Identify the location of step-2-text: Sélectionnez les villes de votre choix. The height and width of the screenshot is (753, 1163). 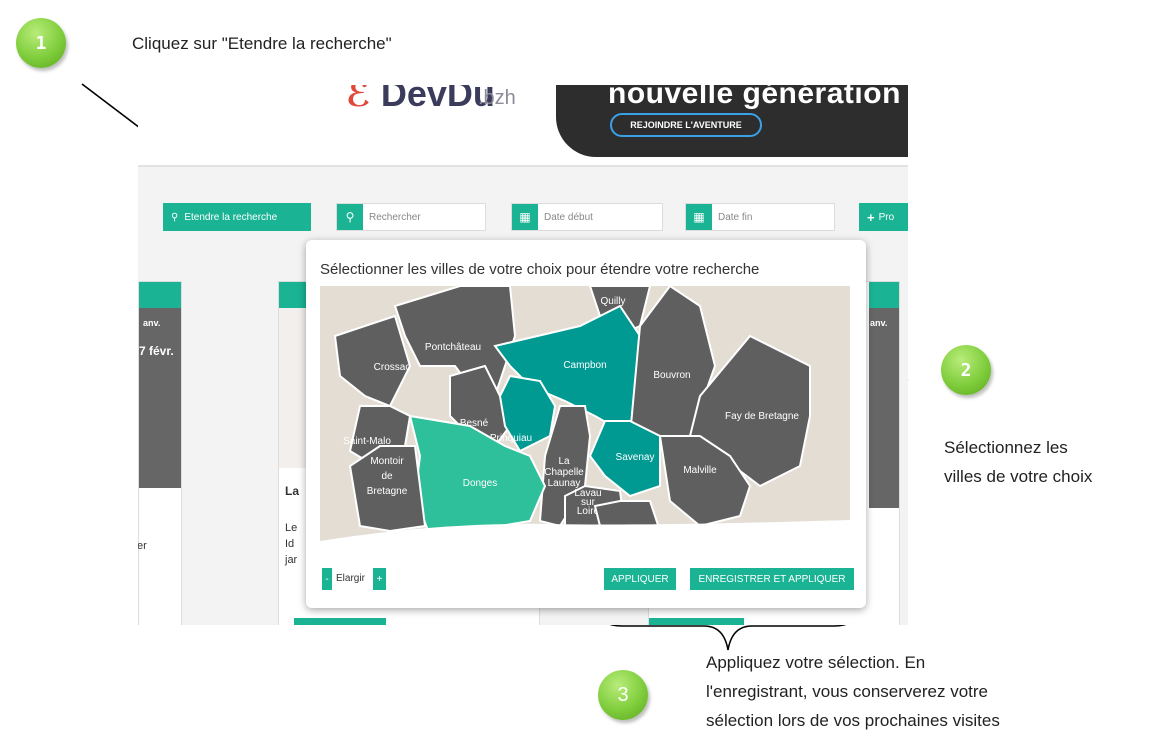
(1018, 462).